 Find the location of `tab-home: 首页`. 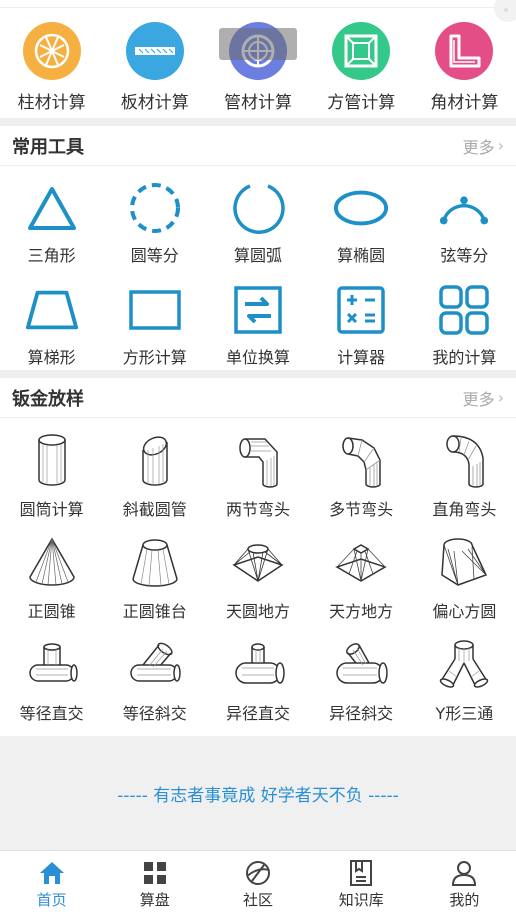

tab-home: 首页 is located at coordinates (51, 881).